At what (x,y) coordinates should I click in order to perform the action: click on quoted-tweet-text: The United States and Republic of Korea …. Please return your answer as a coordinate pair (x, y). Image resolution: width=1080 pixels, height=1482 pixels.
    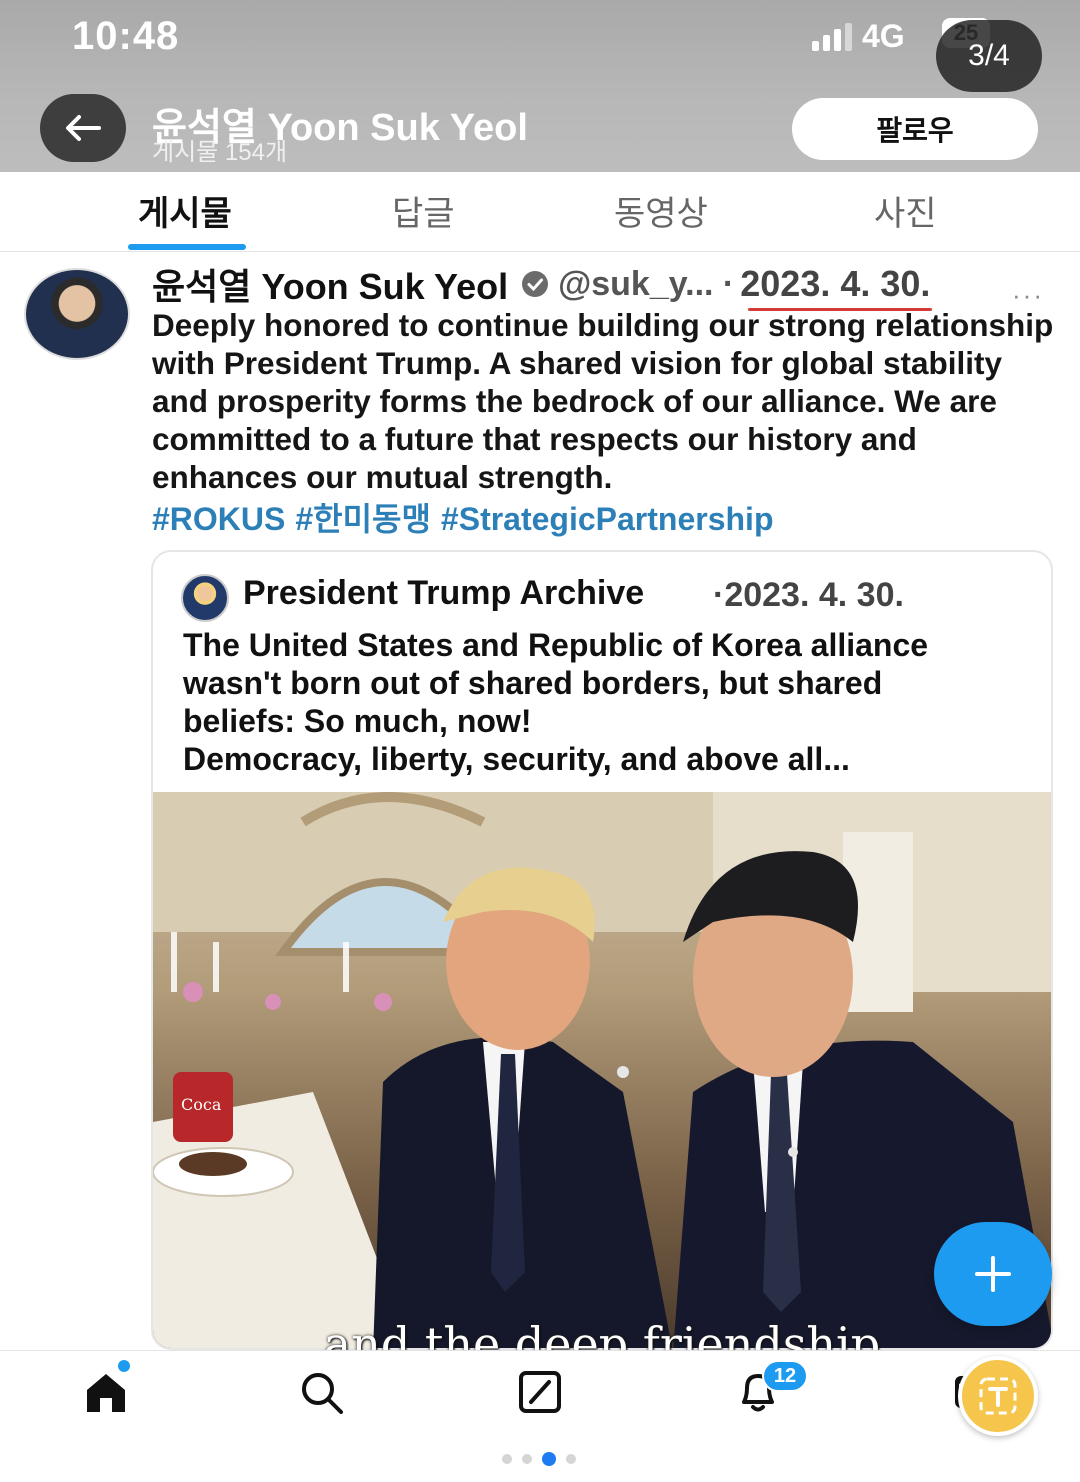
    Looking at the image, I should click on (608, 702).